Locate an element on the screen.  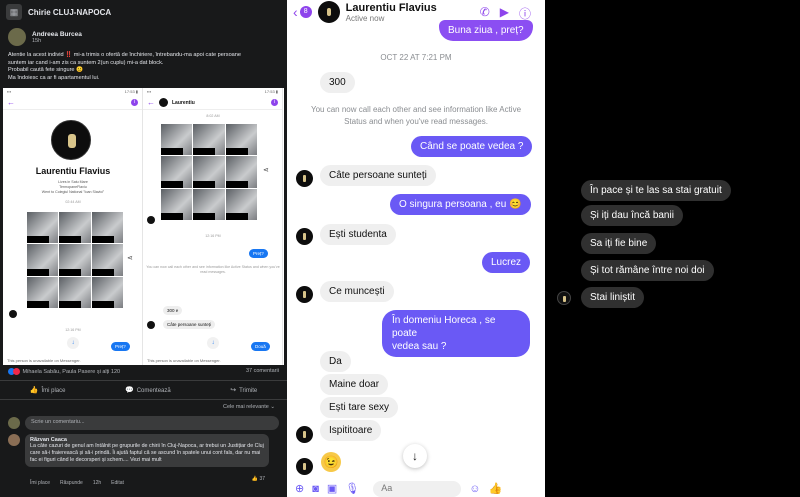
message-out: Preț? is located at coordinates (120, 346).